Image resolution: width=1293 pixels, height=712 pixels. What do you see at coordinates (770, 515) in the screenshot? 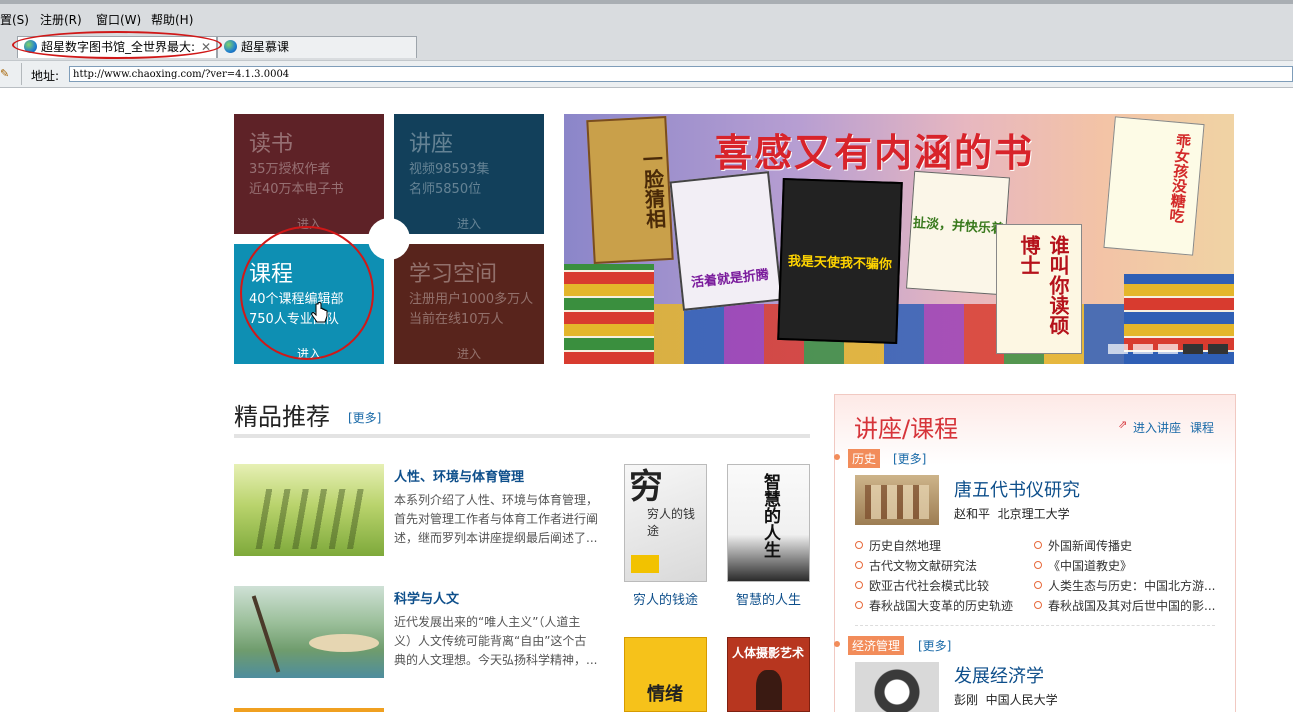
I see `cover-text: 智慧的人生` at bounding box center [770, 515].